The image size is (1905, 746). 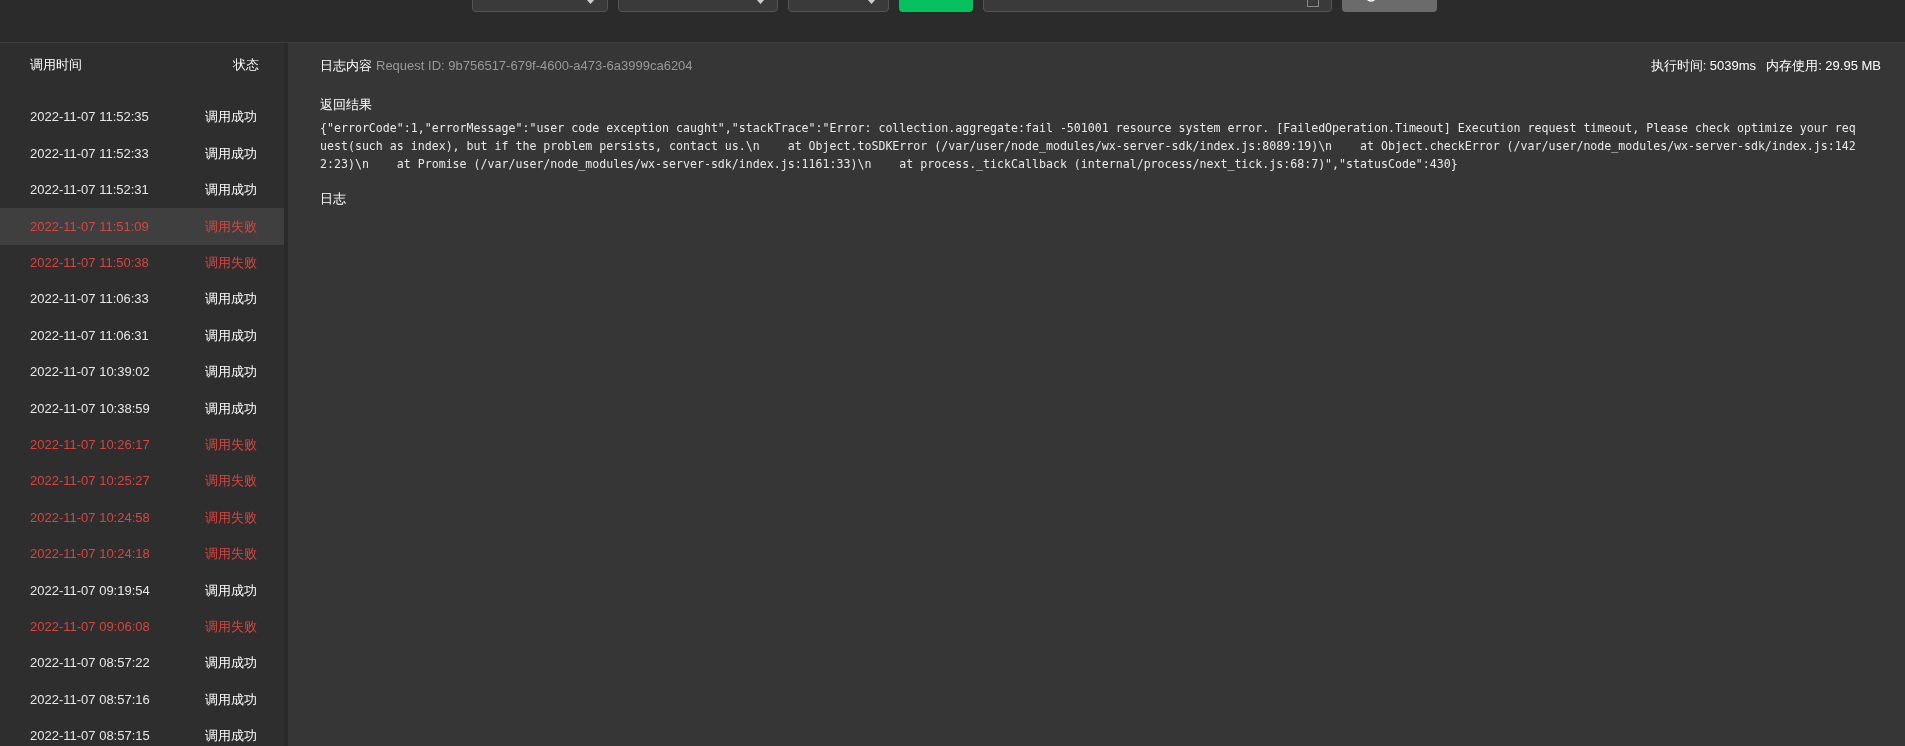 What do you see at coordinates (346, 66) in the screenshot?
I see `log-title: 日志内容` at bounding box center [346, 66].